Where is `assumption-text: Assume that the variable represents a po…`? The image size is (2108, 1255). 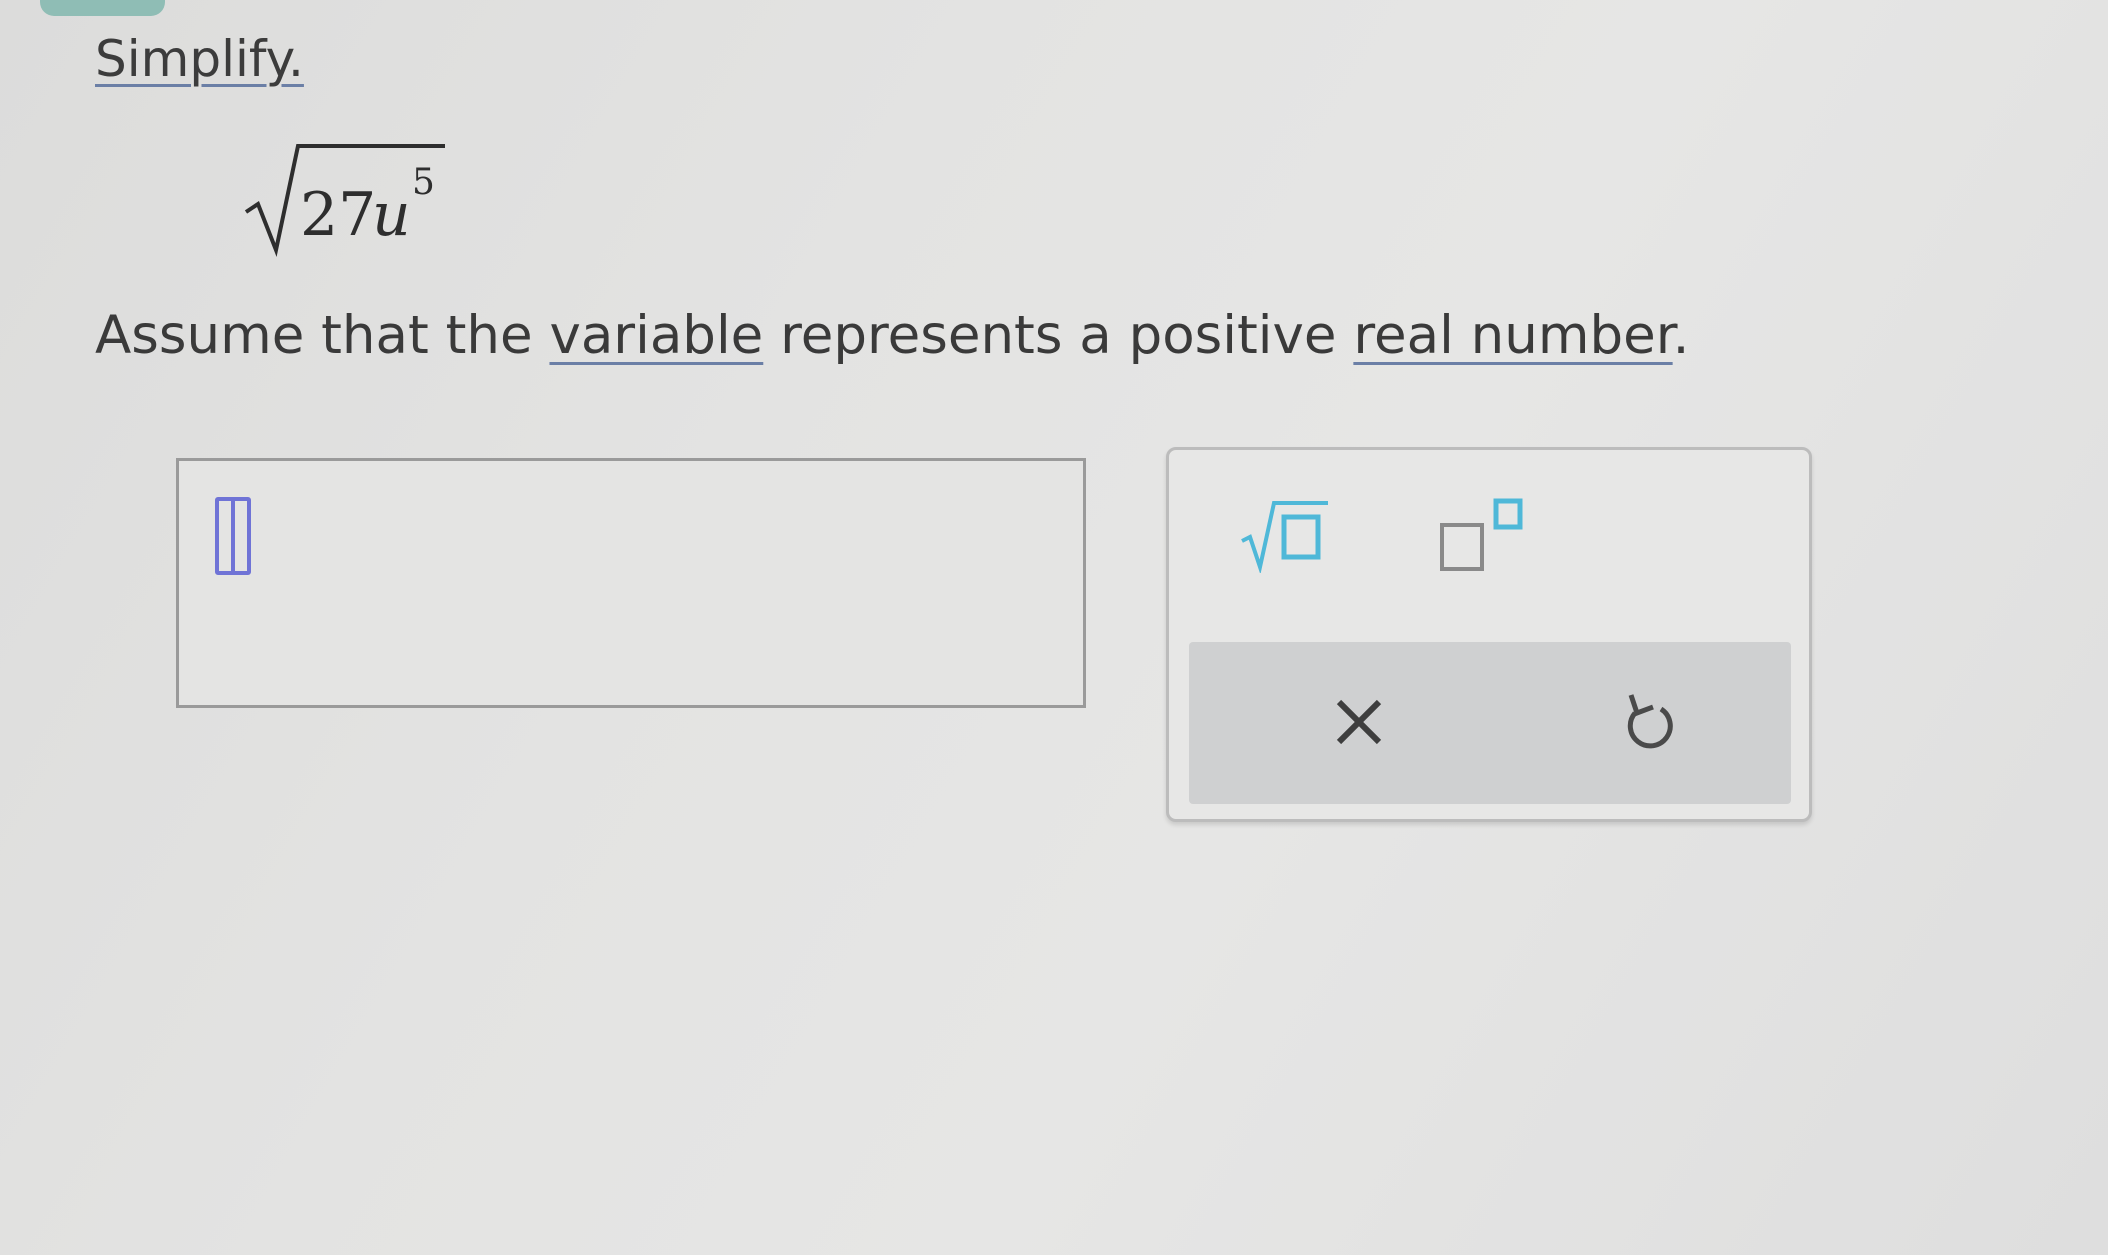 assumption-text: Assume that the variable represents a po… is located at coordinates (892, 335).